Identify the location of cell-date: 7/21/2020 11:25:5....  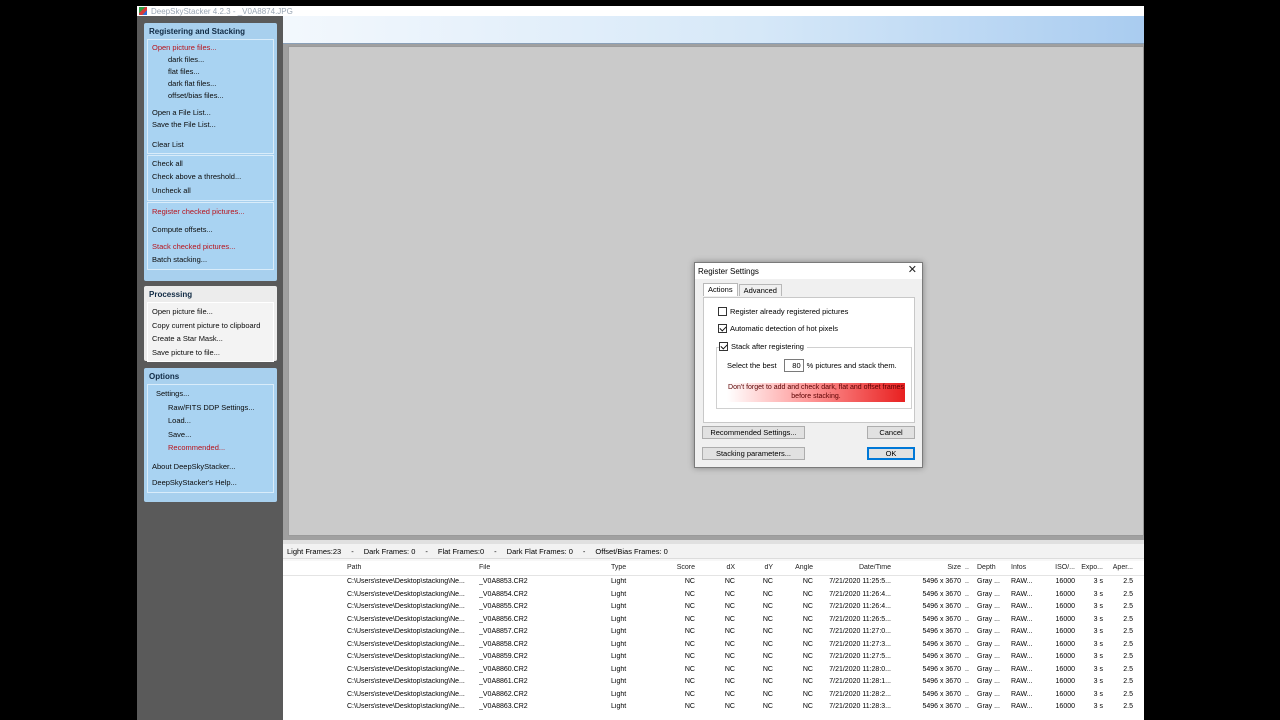
(860, 581).